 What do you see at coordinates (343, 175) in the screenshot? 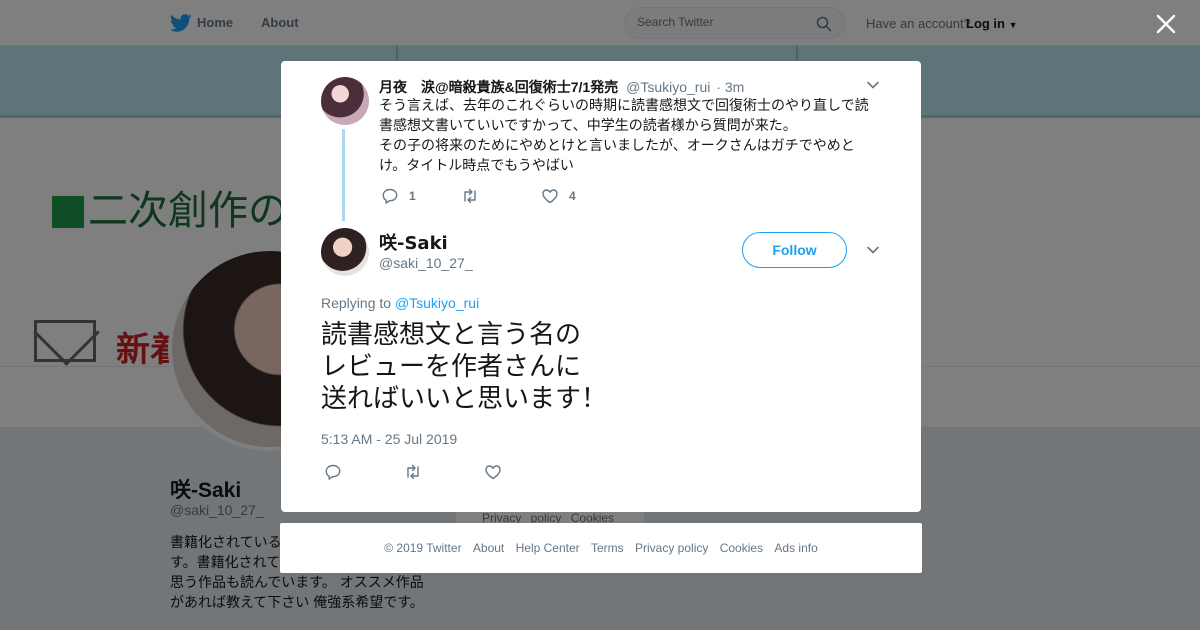
I see `thread-connector-line` at bounding box center [343, 175].